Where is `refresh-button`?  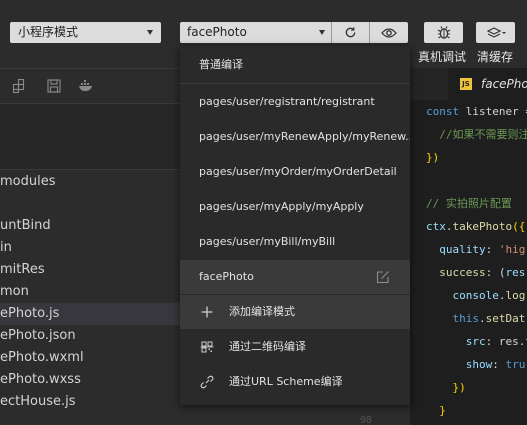
refresh-button is located at coordinates (351, 32).